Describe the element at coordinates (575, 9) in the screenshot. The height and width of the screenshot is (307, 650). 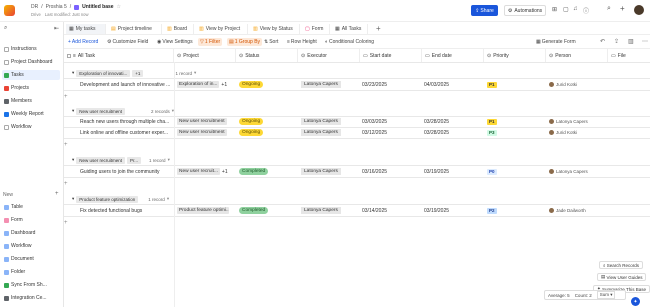
I see `bell-icon: ♫` at that location.